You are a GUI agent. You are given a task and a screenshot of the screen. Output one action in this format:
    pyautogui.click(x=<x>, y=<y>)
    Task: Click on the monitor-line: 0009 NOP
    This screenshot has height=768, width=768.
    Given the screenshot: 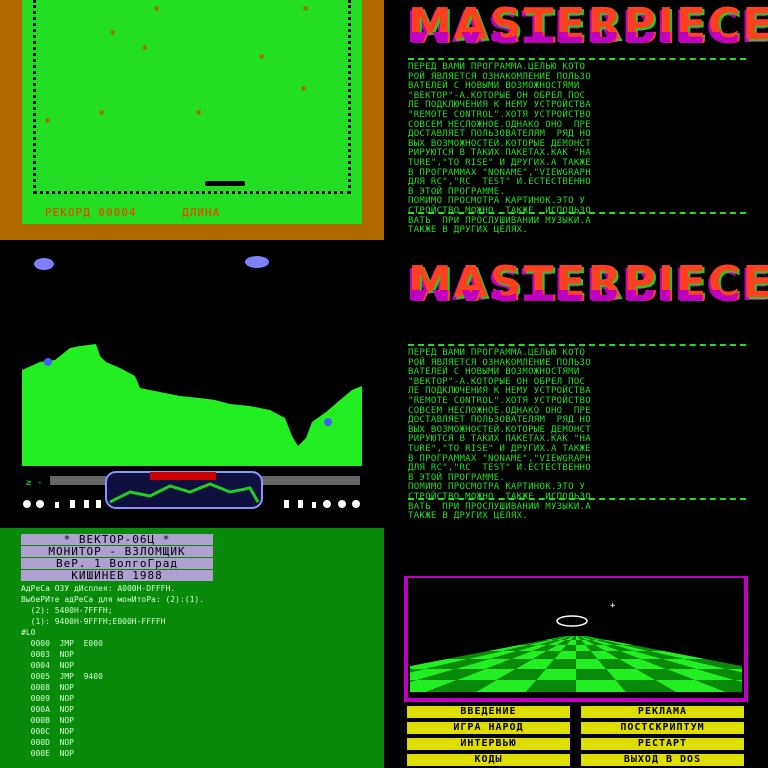 What is the action you would take?
    pyautogui.click(x=47, y=698)
    